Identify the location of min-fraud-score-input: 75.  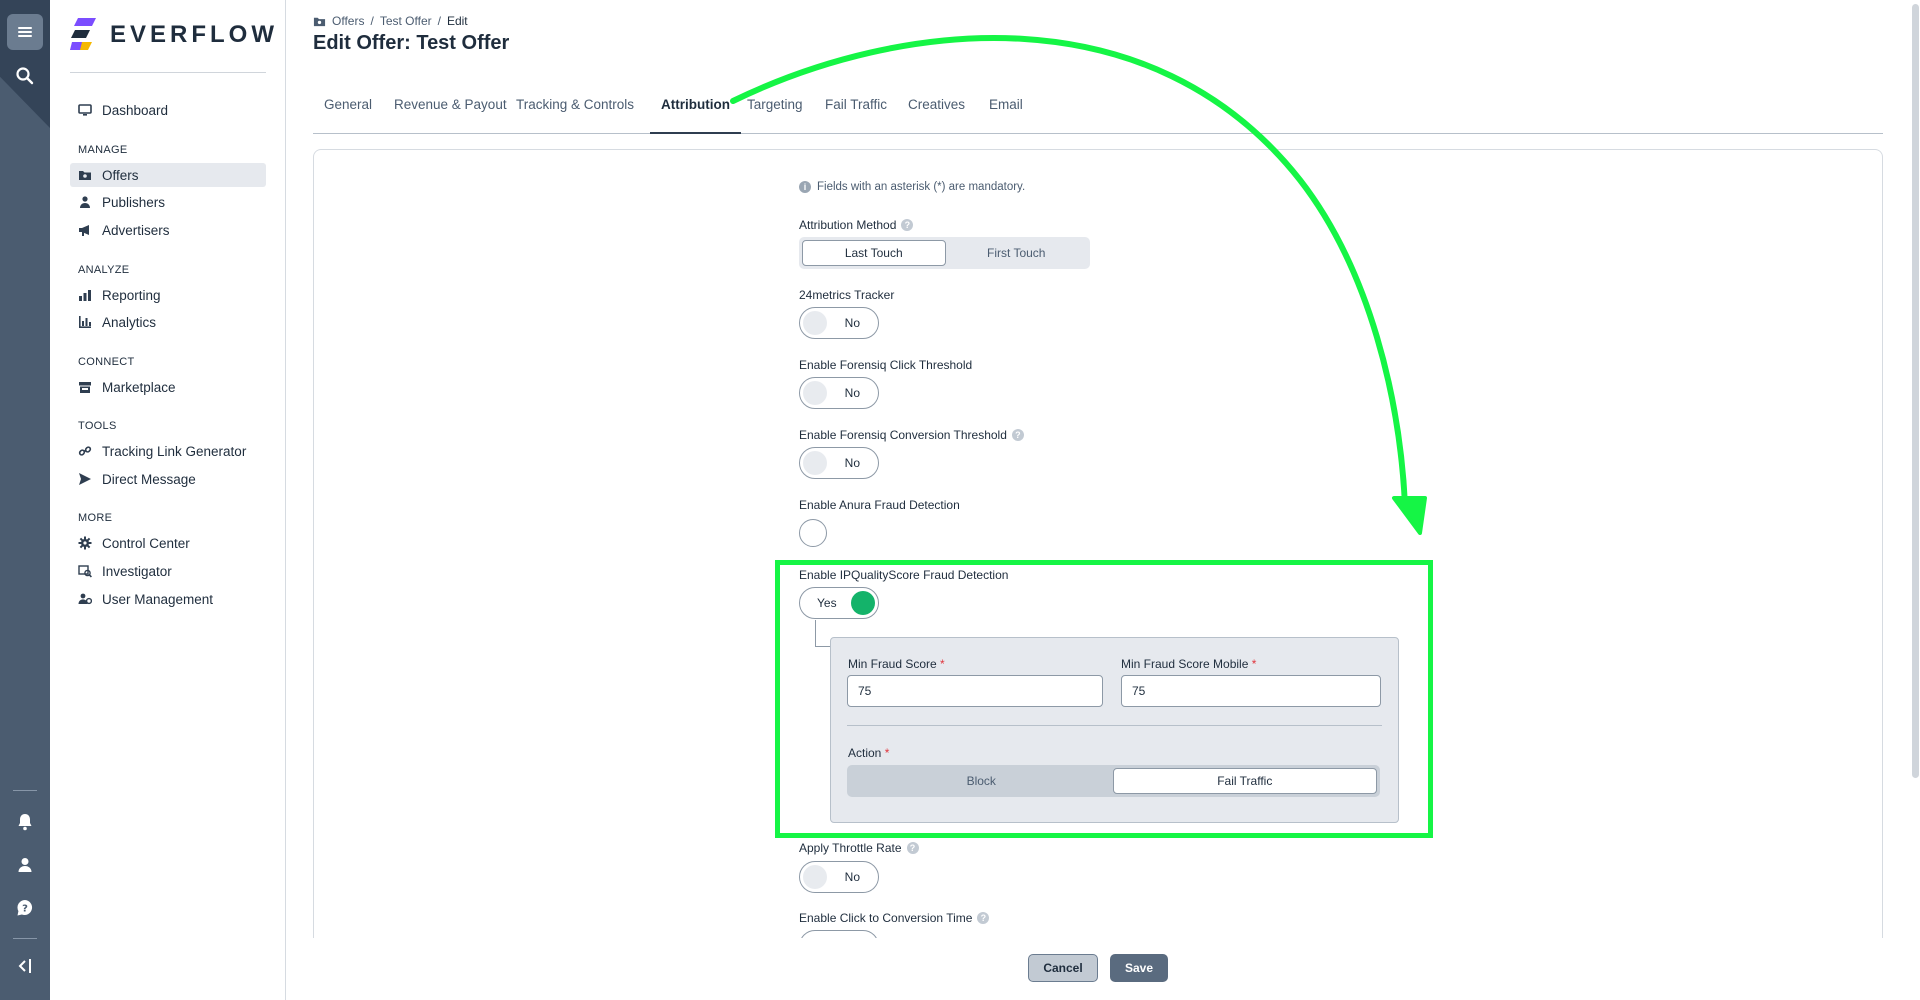
(975, 691).